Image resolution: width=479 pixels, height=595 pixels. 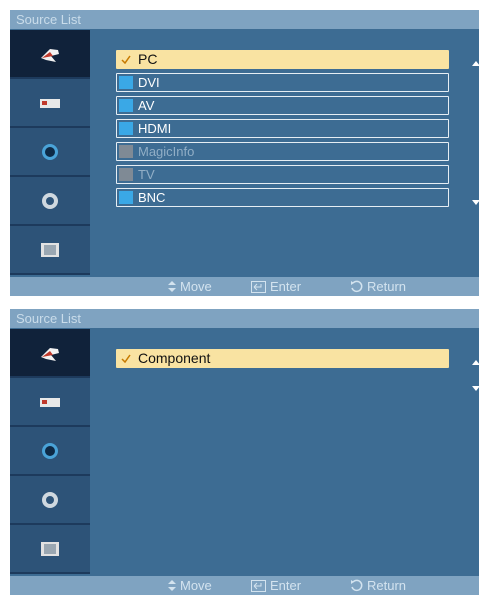 I want to click on source-label: Component, so click(x=174, y=358).